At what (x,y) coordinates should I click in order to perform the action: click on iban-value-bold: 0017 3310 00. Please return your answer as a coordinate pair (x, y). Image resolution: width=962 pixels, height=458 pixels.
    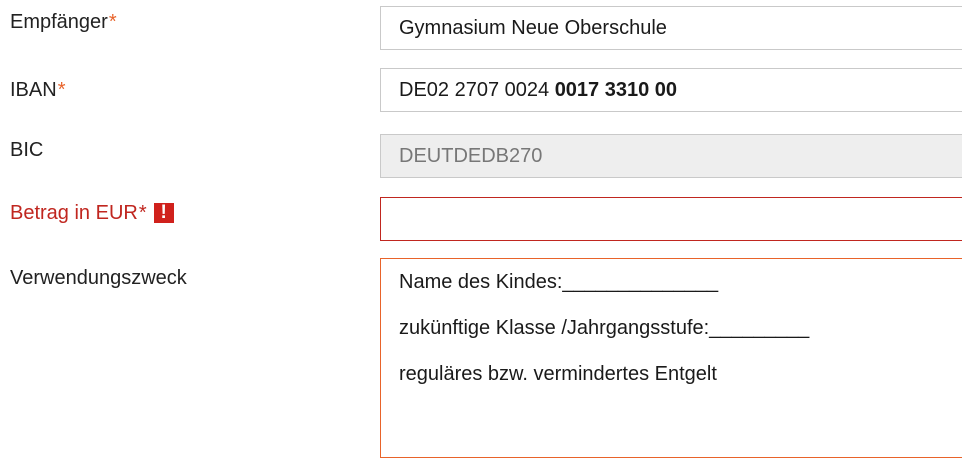
    Looking at the image, I should click on (616, 90).